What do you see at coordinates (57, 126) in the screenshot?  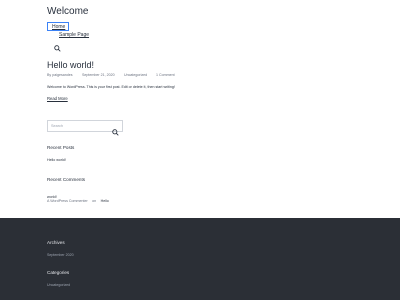 I see `search-placeholder: Search` at bounding box center [57, 126].